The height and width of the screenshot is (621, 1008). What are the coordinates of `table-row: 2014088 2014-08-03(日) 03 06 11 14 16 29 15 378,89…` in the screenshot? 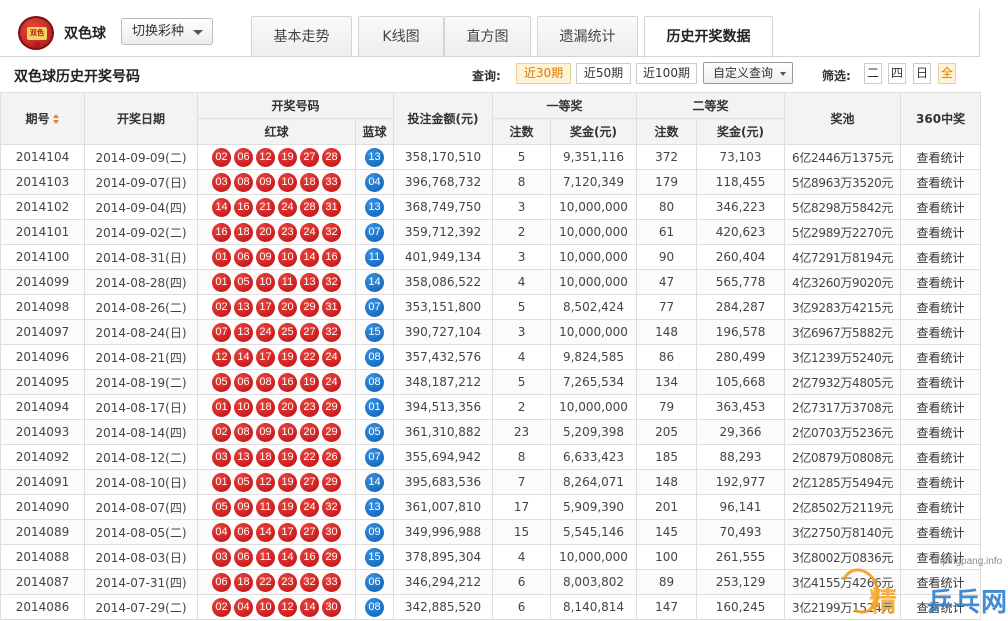 It's located at (491, 557).